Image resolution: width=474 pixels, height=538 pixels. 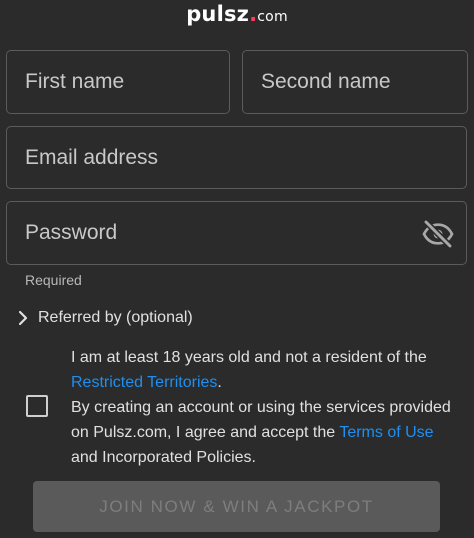 What do you see at coordinates (218, 14) in the screenshot?
I see `logo-name: pulsz` at bounding box center [218, 14].